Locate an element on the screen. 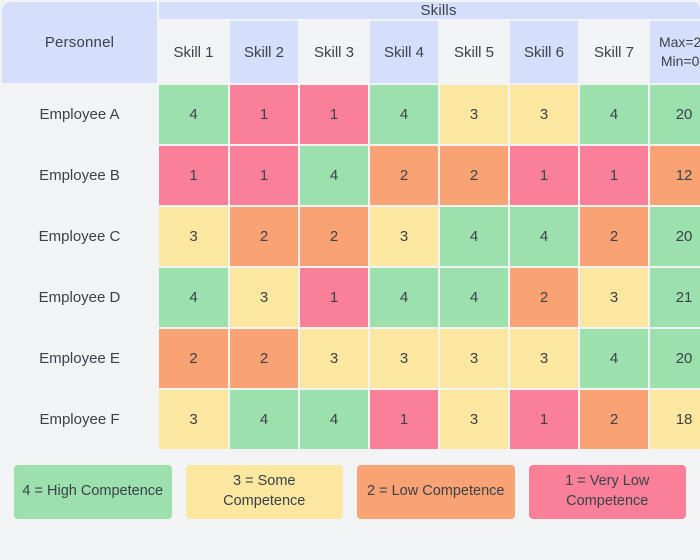 This screenshot has height=560, width=700. table-row: Employee A 4 1 1 4 3 3 4 20 is located at coordinates (351, 114).